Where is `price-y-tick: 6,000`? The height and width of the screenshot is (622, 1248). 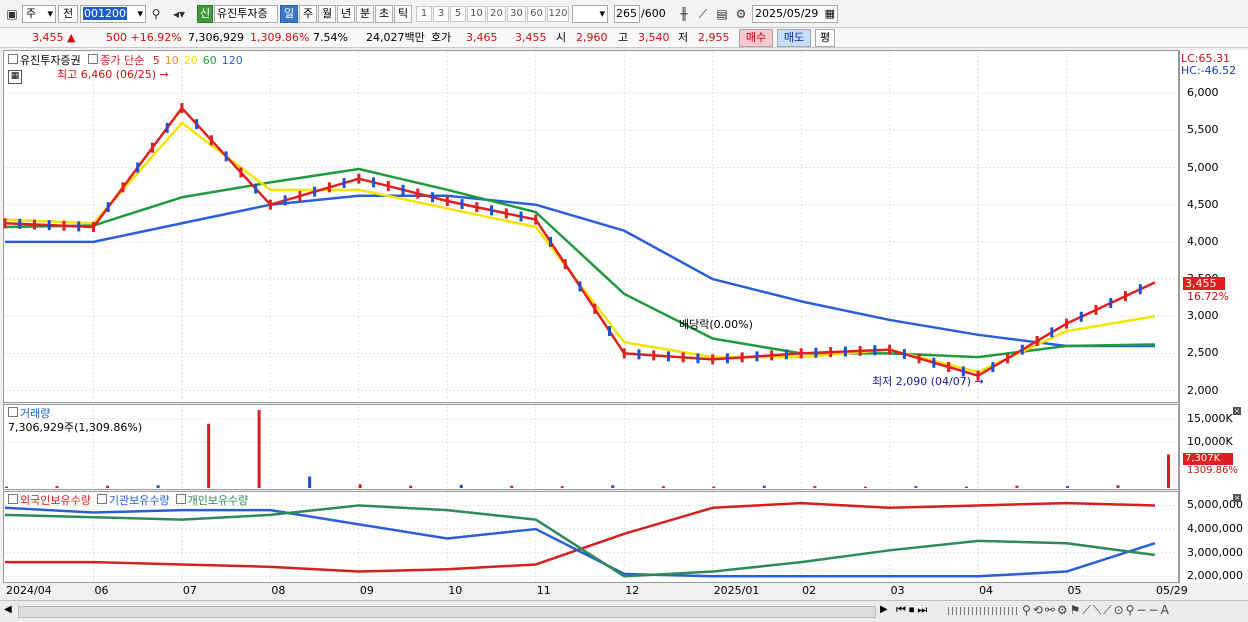 price-y-tick: 6,000 is located at coordinates (1203, 93).